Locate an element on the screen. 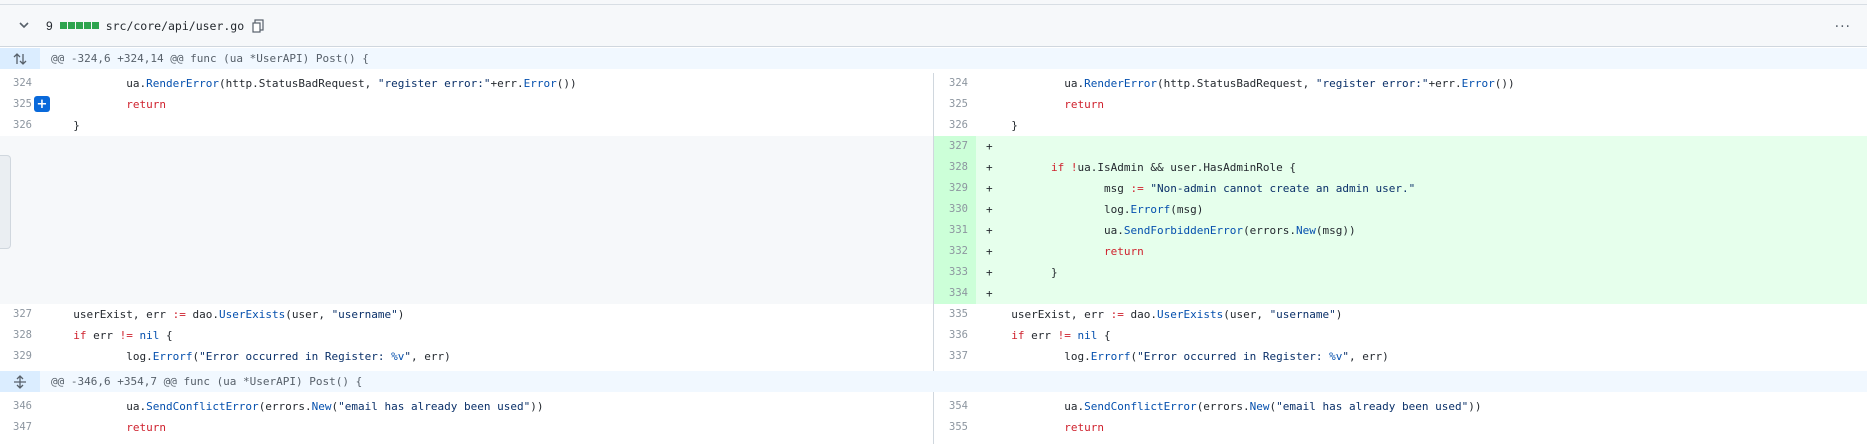 The height and width of the screenshot is (444, 1867). copy-icon is located at coordinates (258, 25).